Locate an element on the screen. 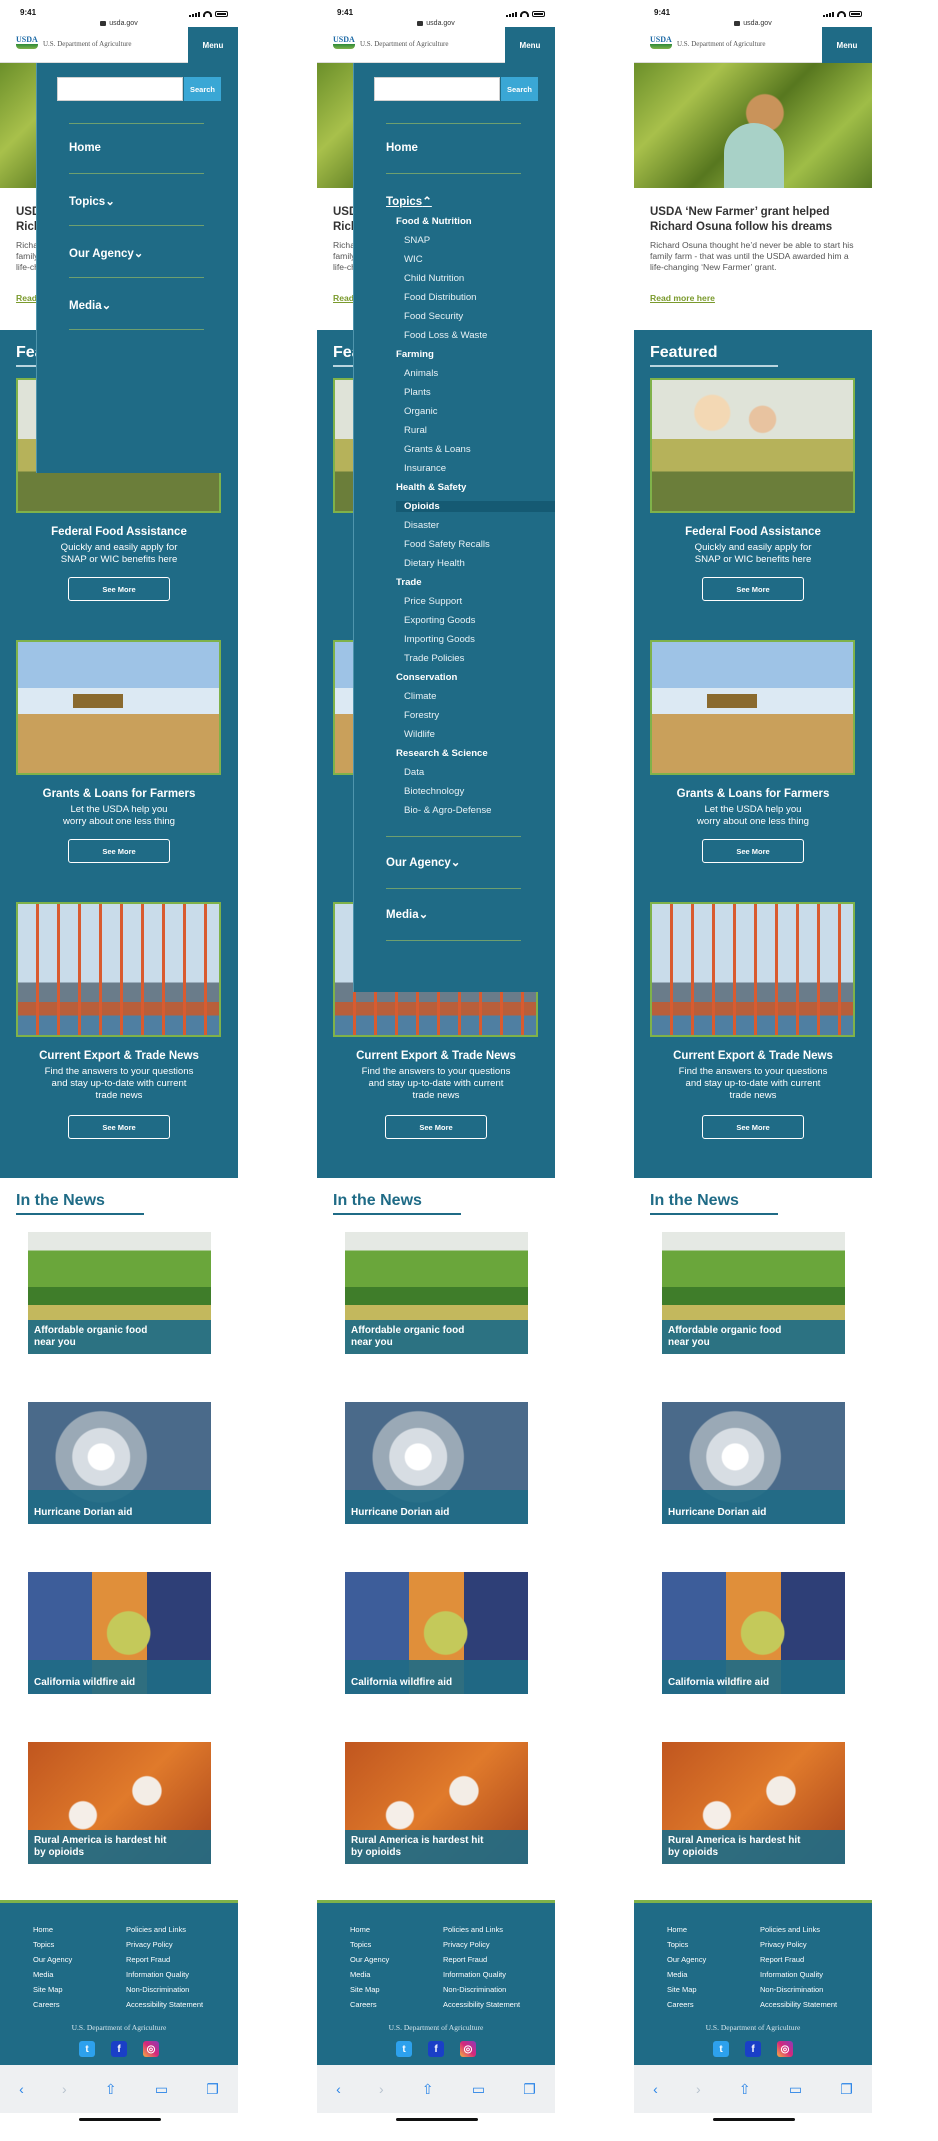 The width and height of the screenshot is (938, 2141). farm-grants-image is located at coordinates (752, 707).